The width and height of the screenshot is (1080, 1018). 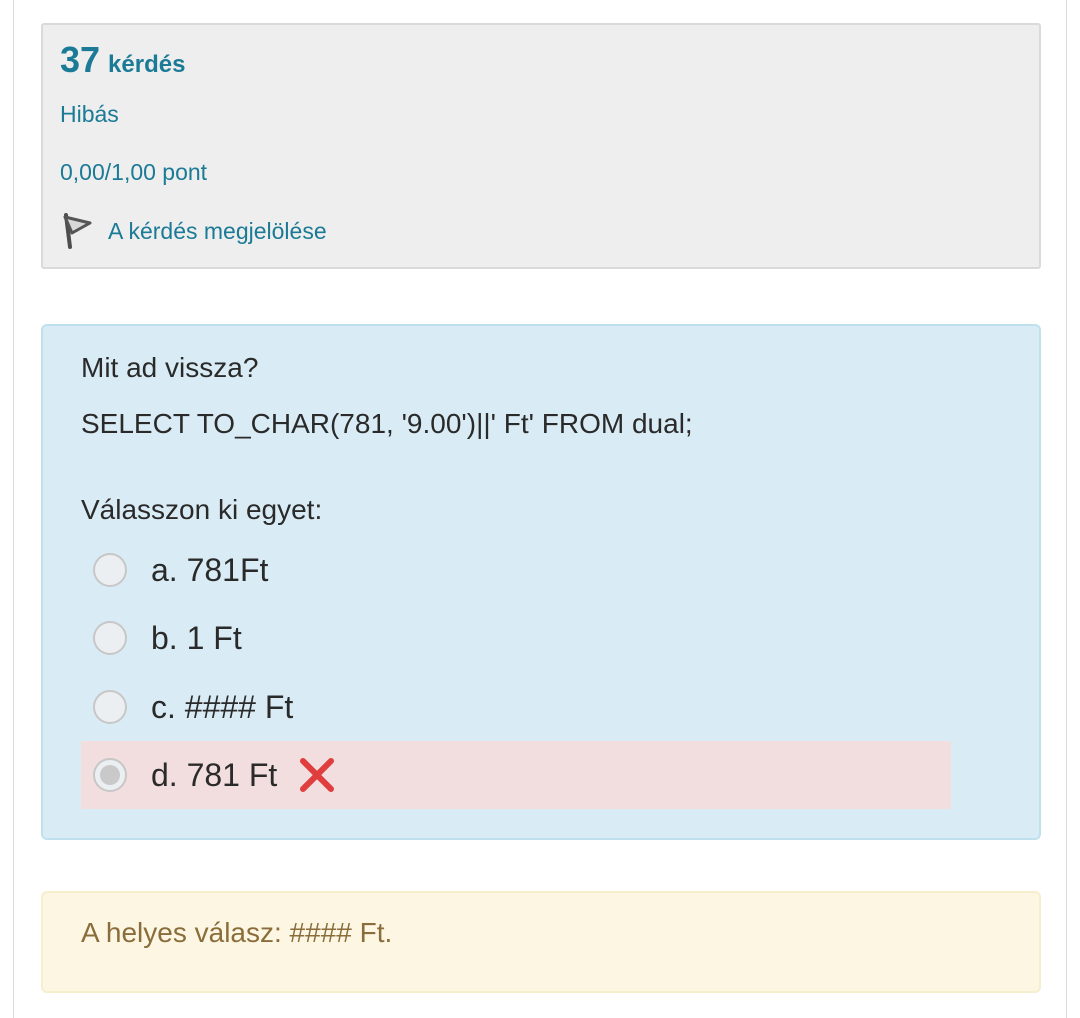 What do you see at coordinates (89, 114) in the screenshot?
I see `question-state: Hibás` at bounding box center [89, 114].